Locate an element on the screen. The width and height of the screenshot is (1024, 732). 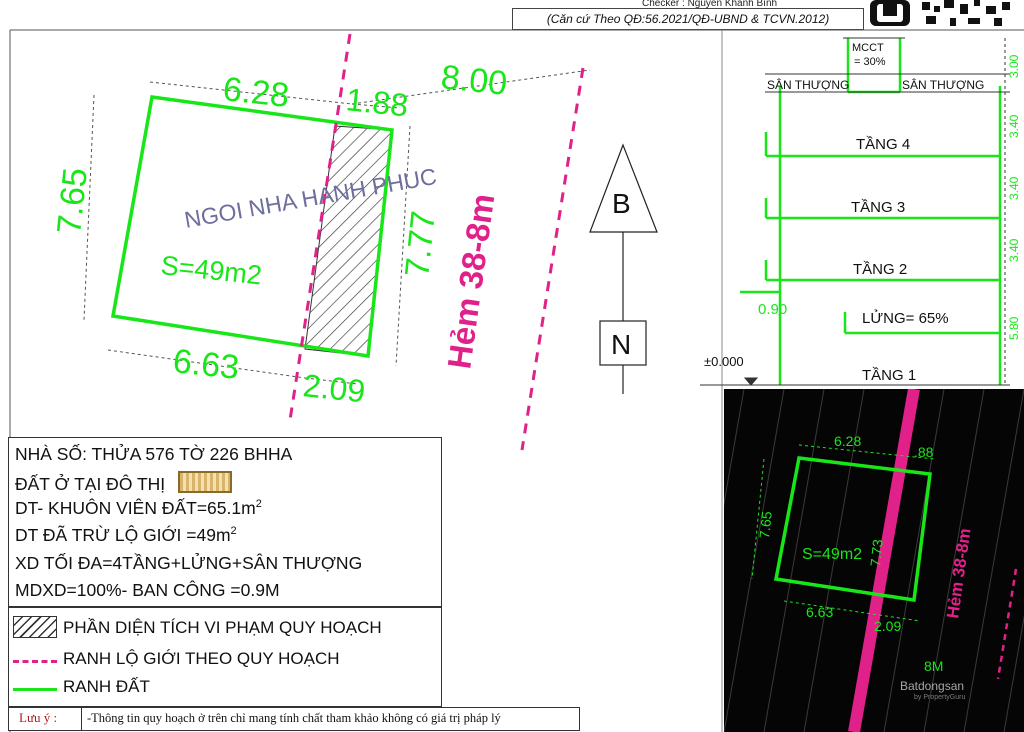
dim-left: 7.65 is located at coordinates (72, 201).